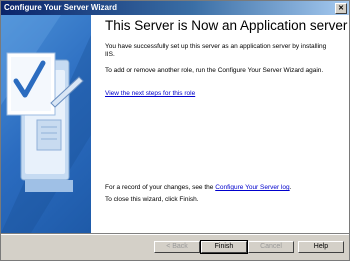 Image resolution: width=350 pixels, height=261 pixels. I want to click on close-button: ✕, so click(341, 8).